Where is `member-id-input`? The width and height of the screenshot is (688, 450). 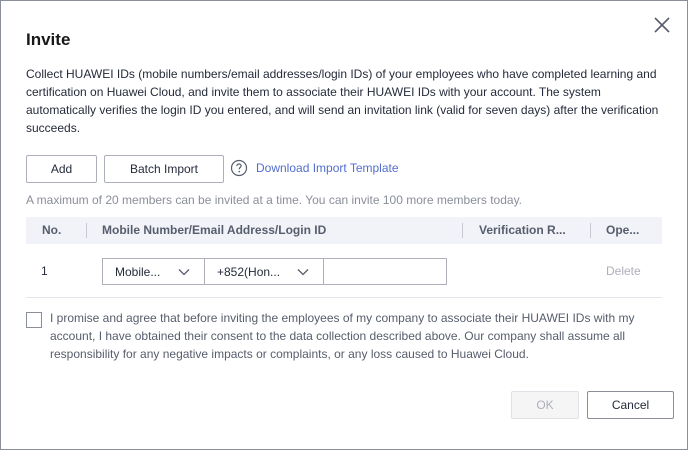 member-id-input is located at coordinates (385, 271).